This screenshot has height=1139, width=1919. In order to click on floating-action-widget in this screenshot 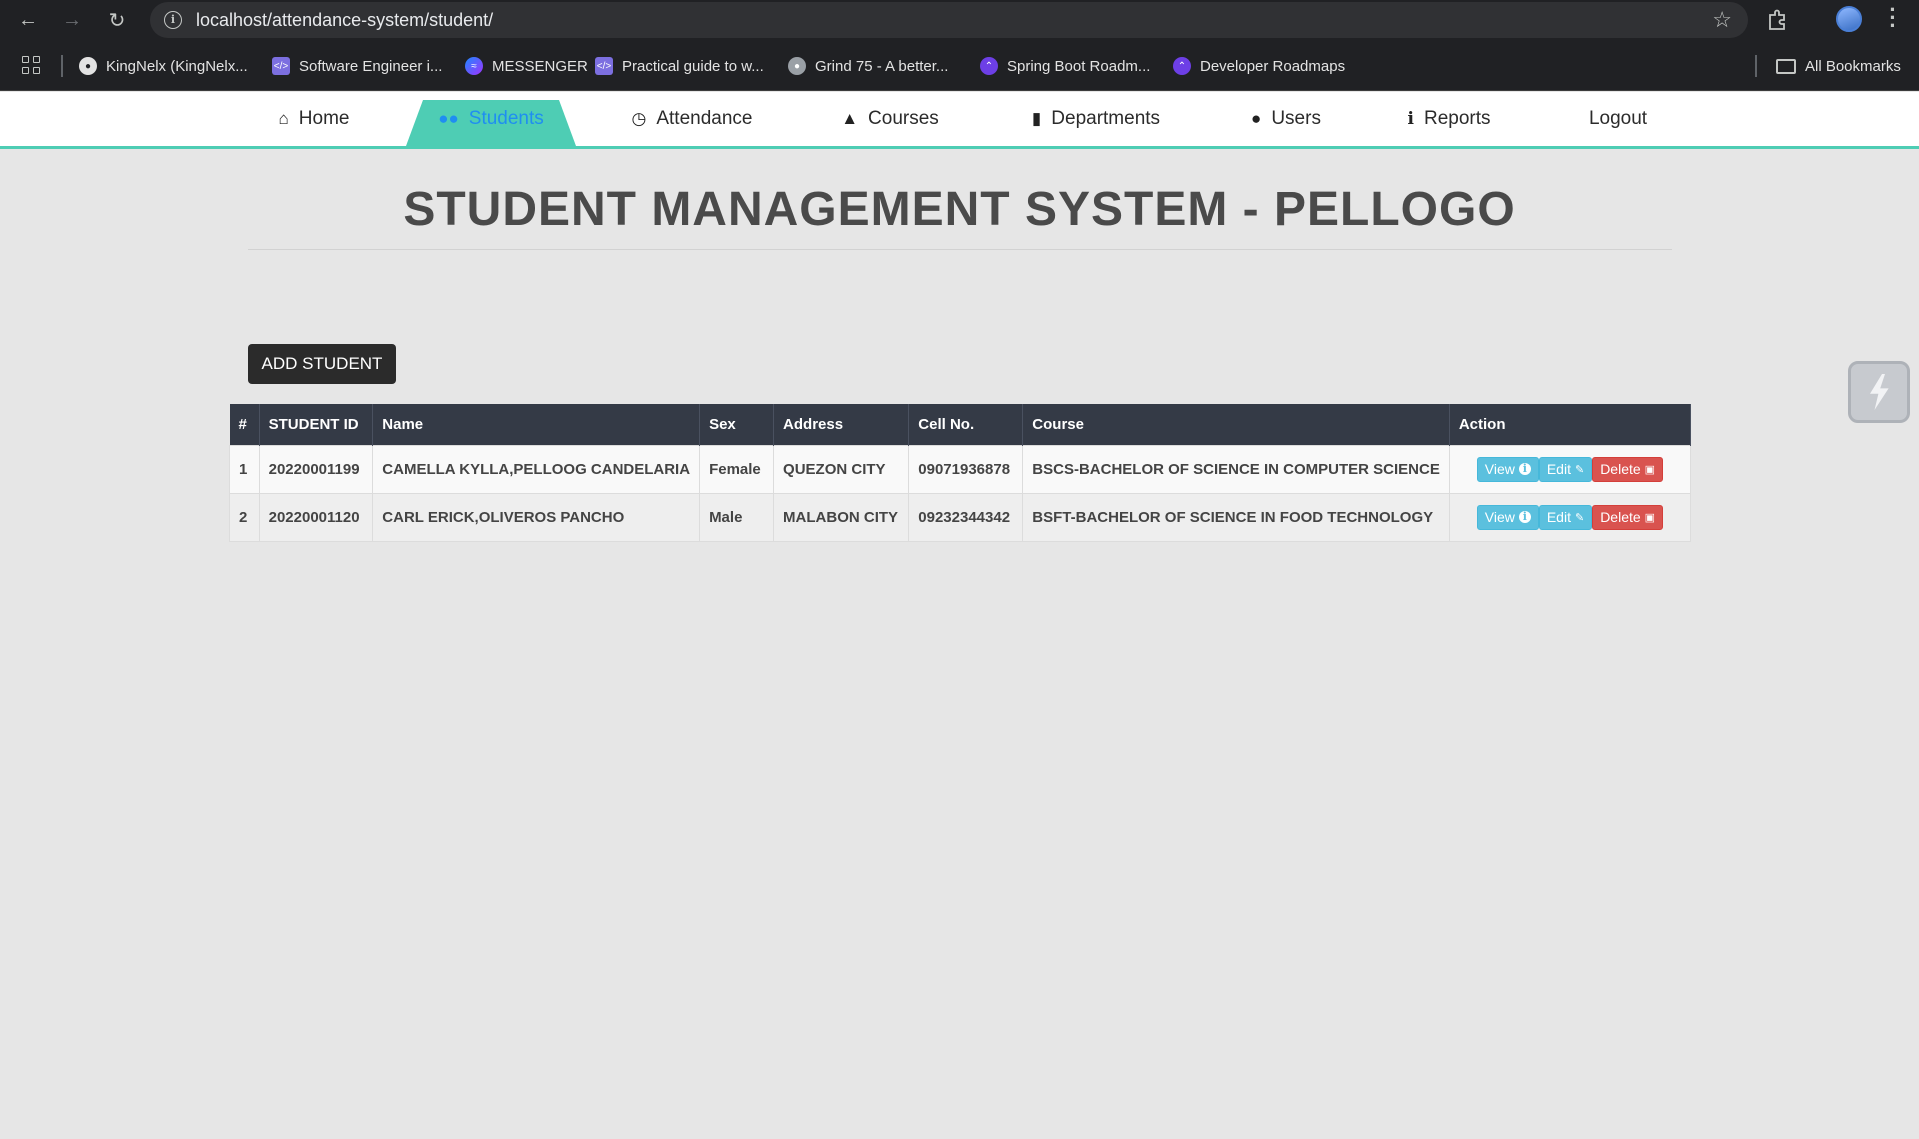, I will do `click(1879, 392)`.